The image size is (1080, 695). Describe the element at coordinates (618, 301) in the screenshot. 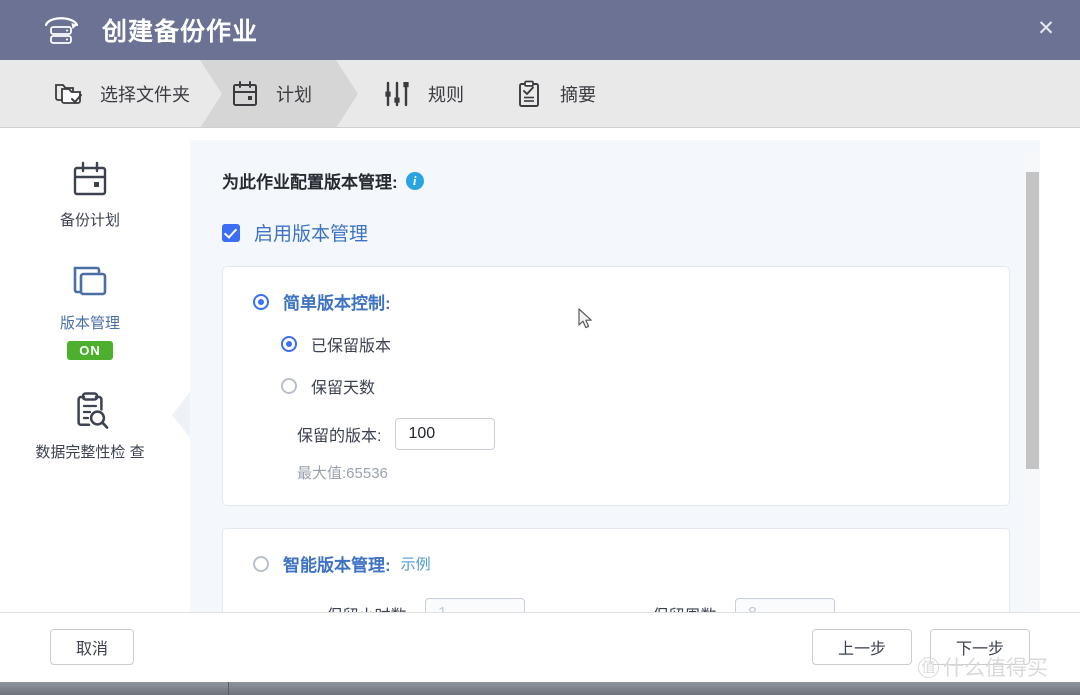

I see `radio-simple-version-control: 简单版本控制:` at that location.